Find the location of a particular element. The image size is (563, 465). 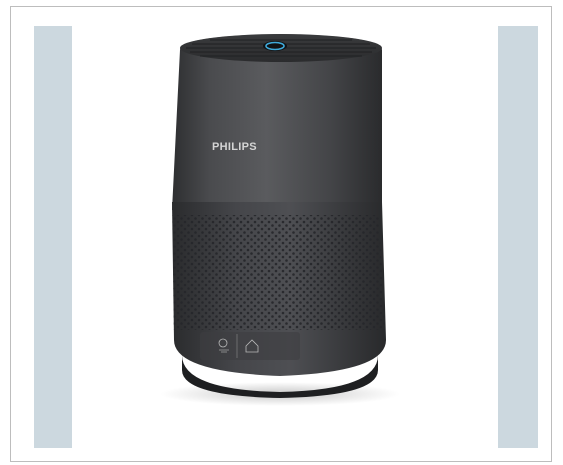

left-backdrop-panel is located at coordinates (53, 237).